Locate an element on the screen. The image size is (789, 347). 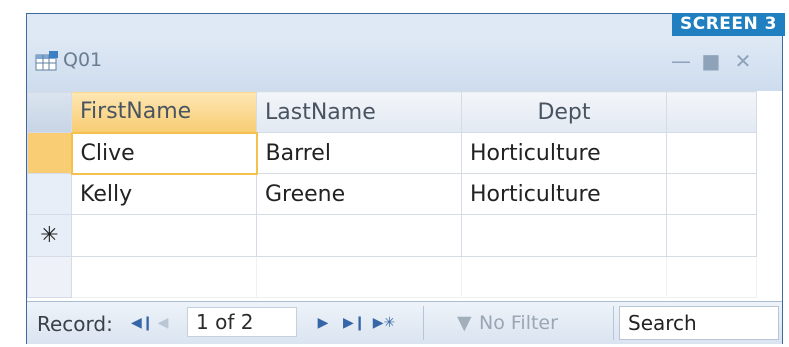
row-selector-current is located at coordinates (49, 153).